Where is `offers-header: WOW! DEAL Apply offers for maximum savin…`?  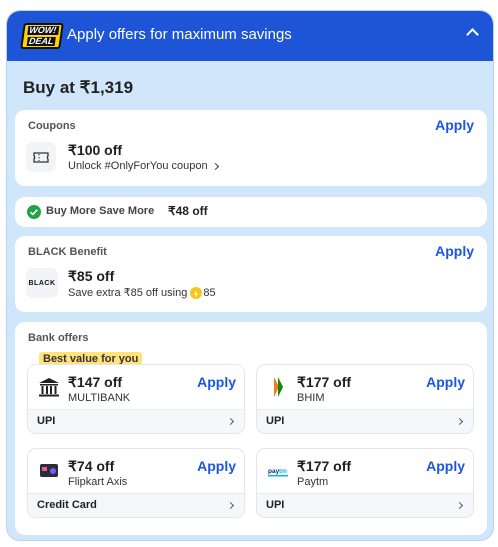
offers-header: WOW! DEAL Apply offers for maximum savin… is located at coordinates (250, 36).